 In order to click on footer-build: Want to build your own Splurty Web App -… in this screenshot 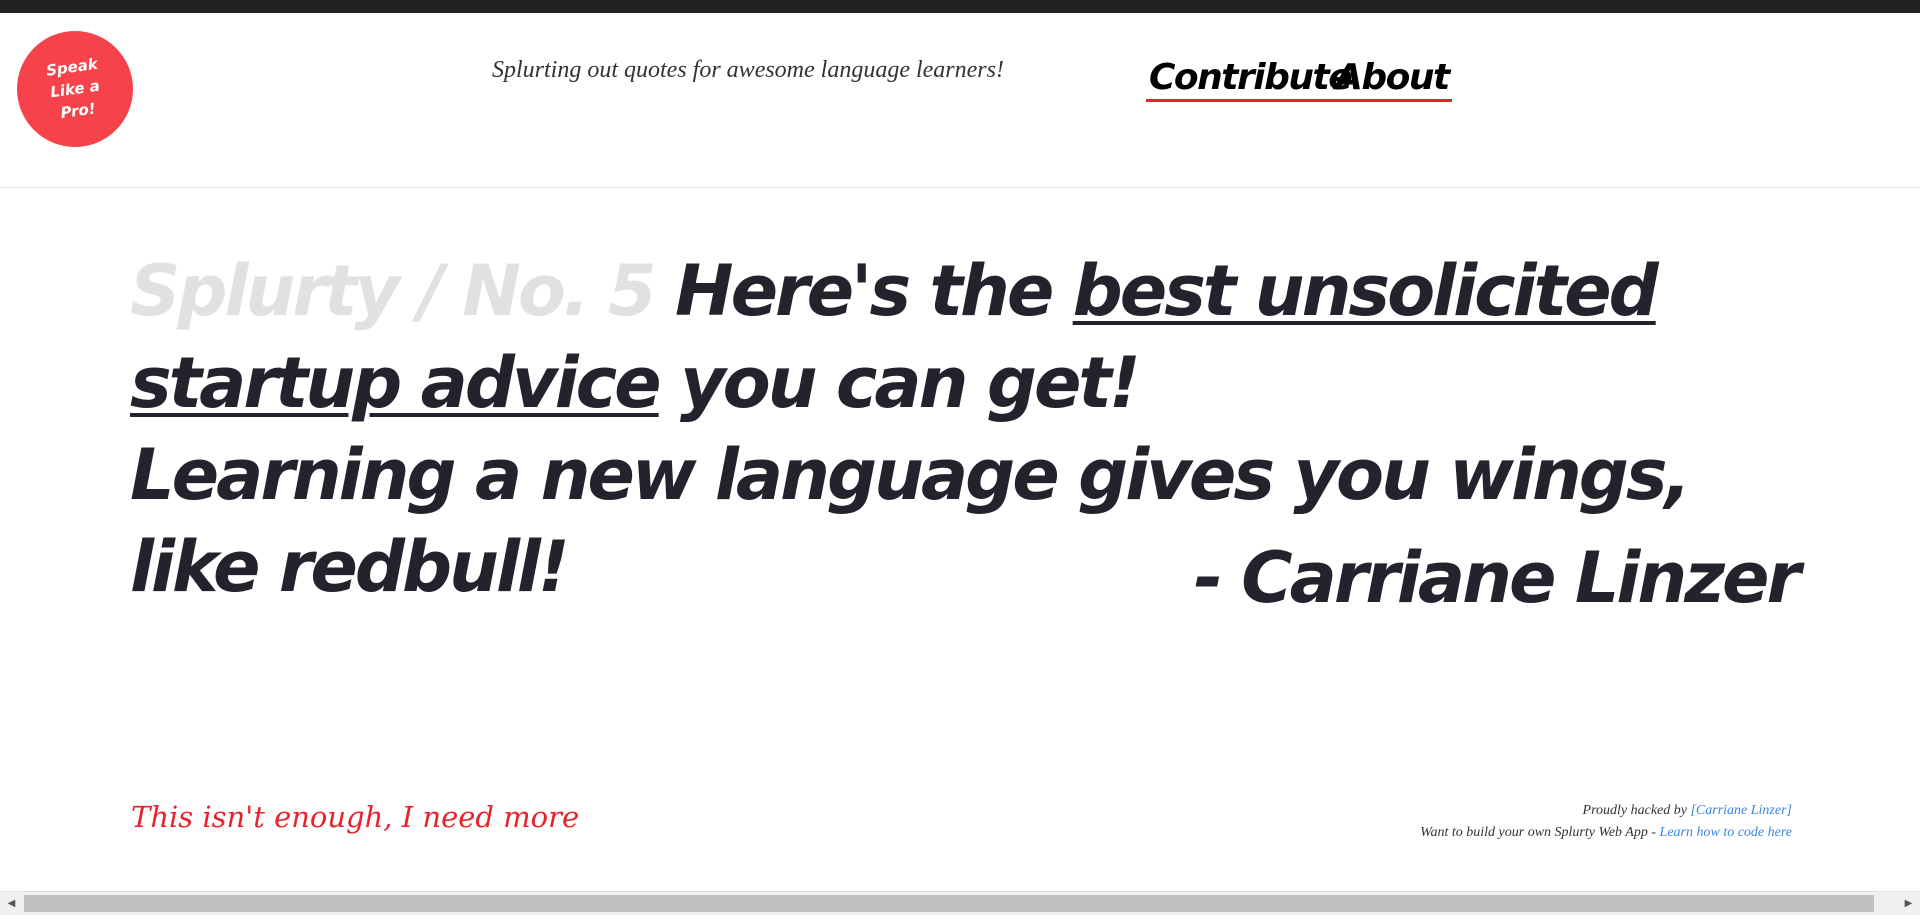, I will do `click(1492, 833)`.